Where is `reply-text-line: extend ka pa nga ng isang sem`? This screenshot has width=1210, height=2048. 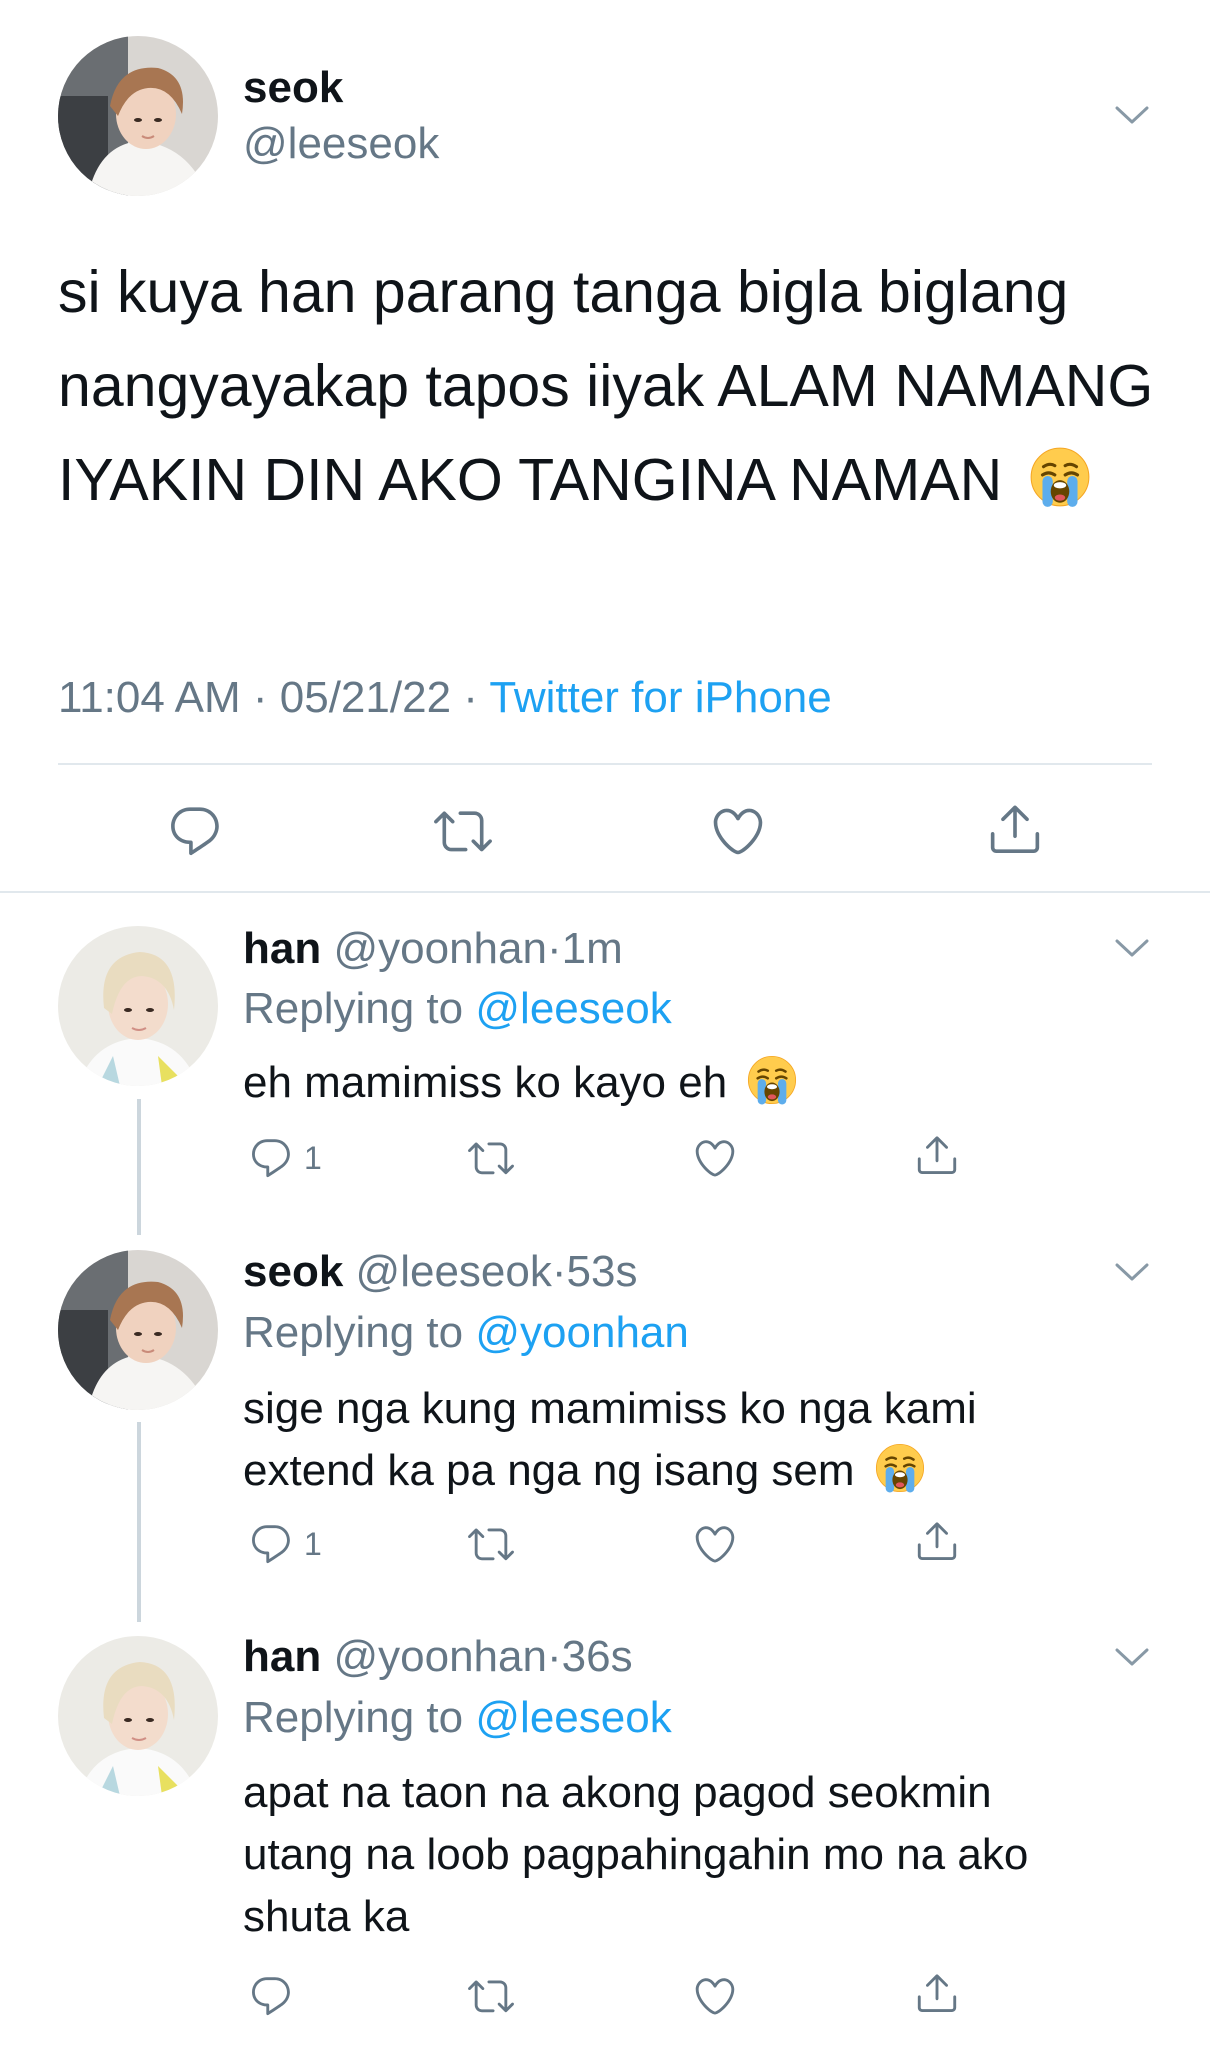
reply-text-line: extend ka pa nga ng isang sem is located at coordinates (610, 1471).